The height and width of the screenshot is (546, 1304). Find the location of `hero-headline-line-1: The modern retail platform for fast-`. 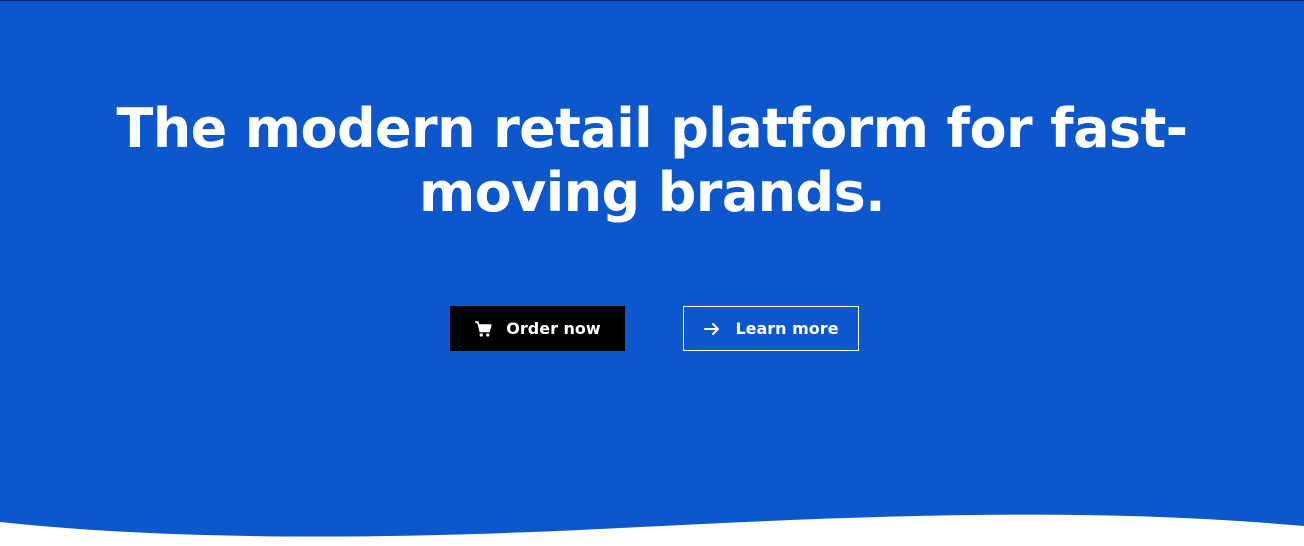

hero-headline-line-1: The modern retail platform for fast- is located at coordinates (652, 128).